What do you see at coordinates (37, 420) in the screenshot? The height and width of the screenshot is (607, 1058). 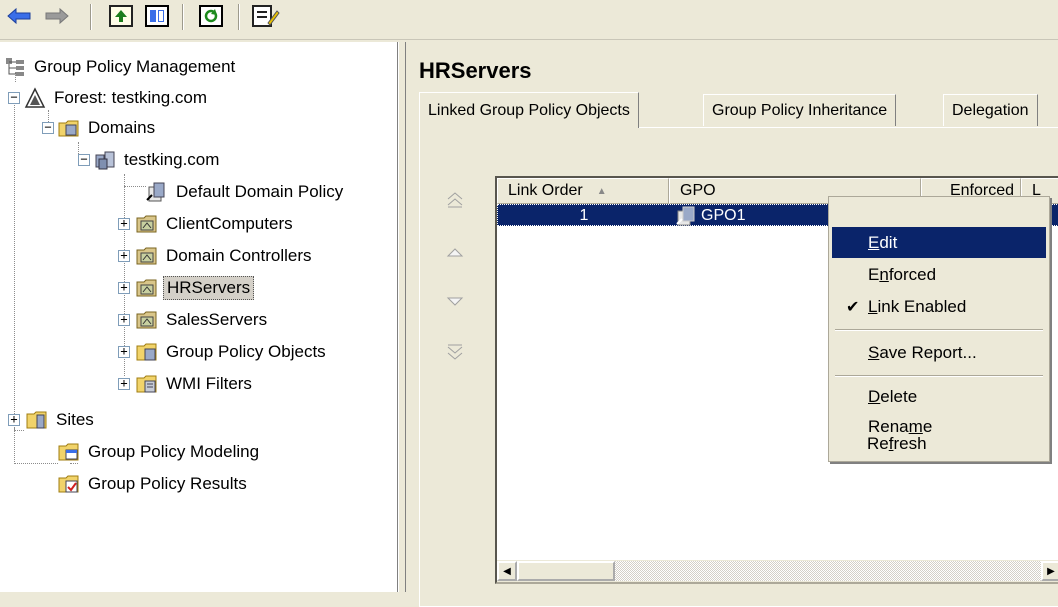 I see `sites-folder-icon` at bounding box center [37, 420].